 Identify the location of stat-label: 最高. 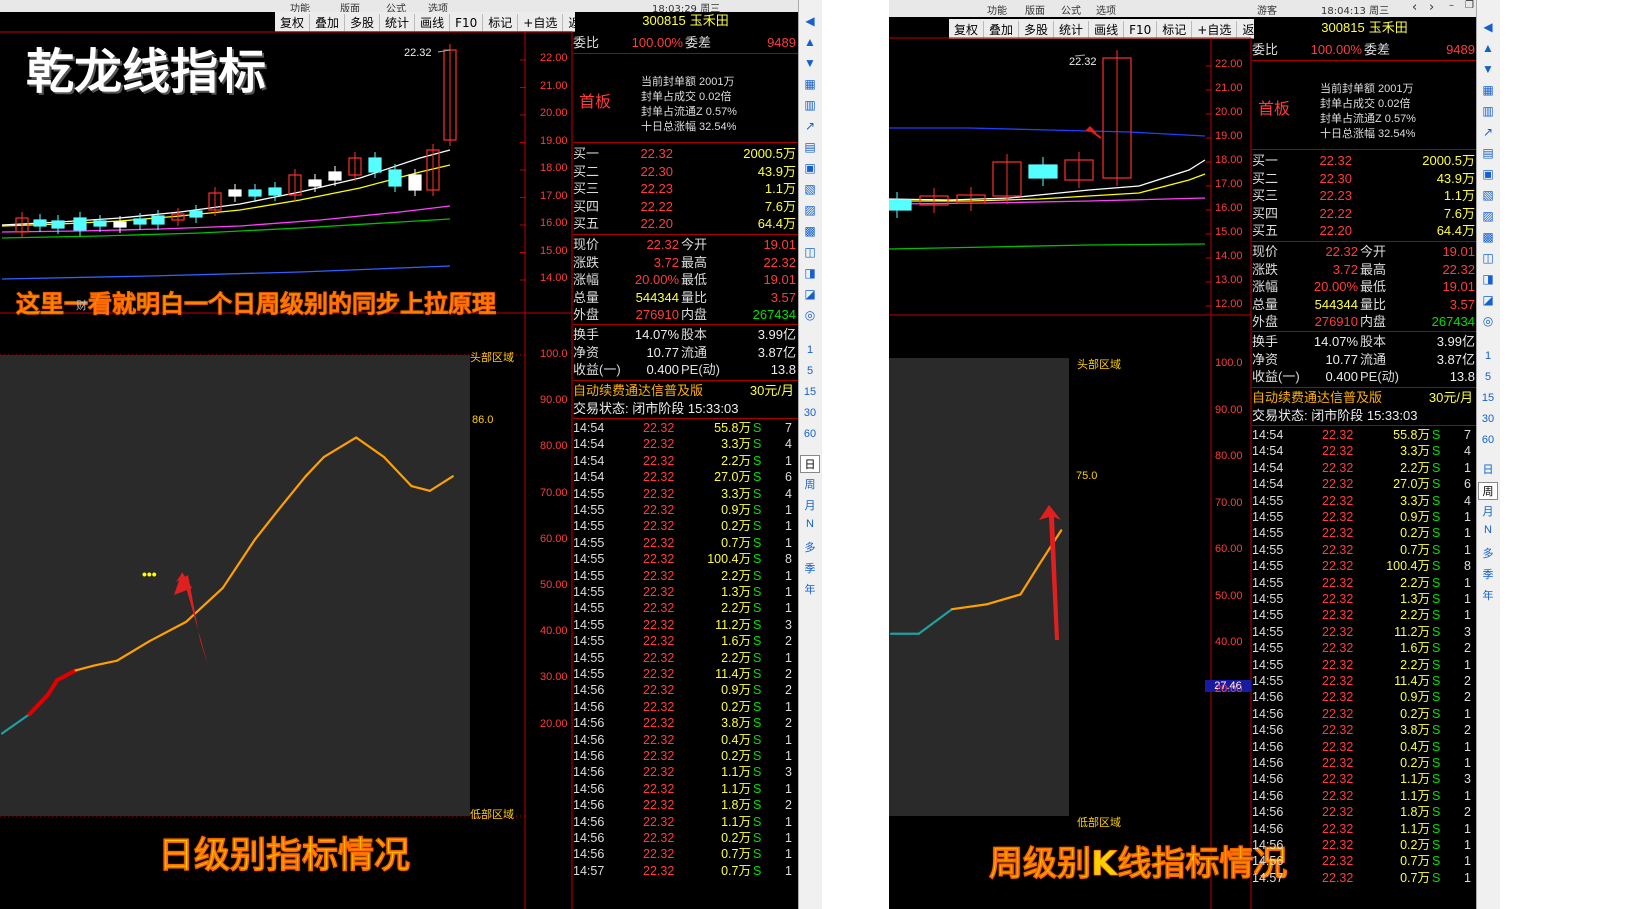
(694, 262).